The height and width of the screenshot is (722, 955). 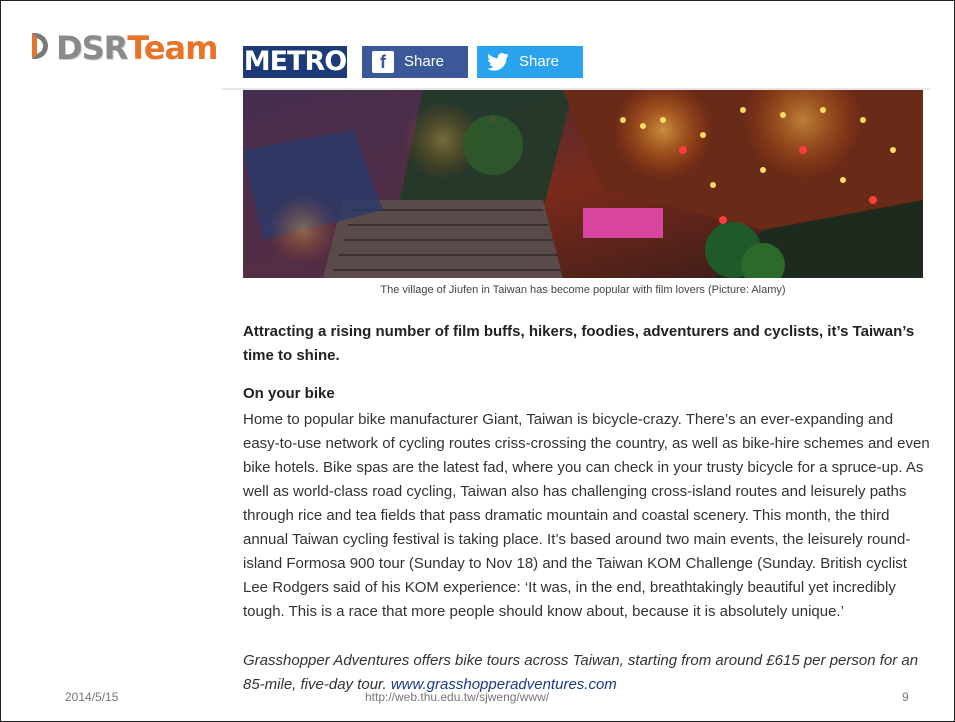 I want to click on facebook-share-button: f Share, so click(x=415, y=62).